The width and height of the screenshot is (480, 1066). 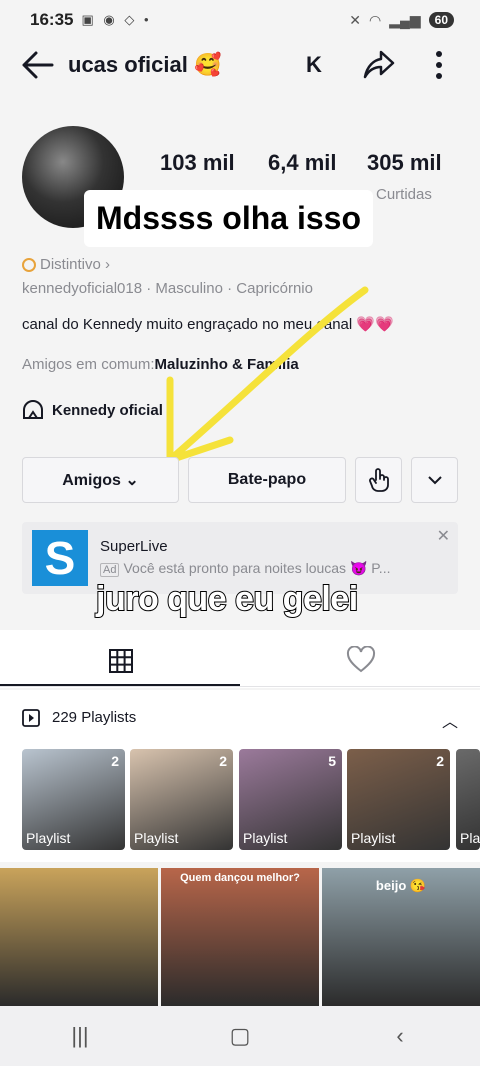 What do you see at coordinates (100, 480) in the screenshot?
I see `friends-button: Amigos ⌄` at bounding box center [100, 480].